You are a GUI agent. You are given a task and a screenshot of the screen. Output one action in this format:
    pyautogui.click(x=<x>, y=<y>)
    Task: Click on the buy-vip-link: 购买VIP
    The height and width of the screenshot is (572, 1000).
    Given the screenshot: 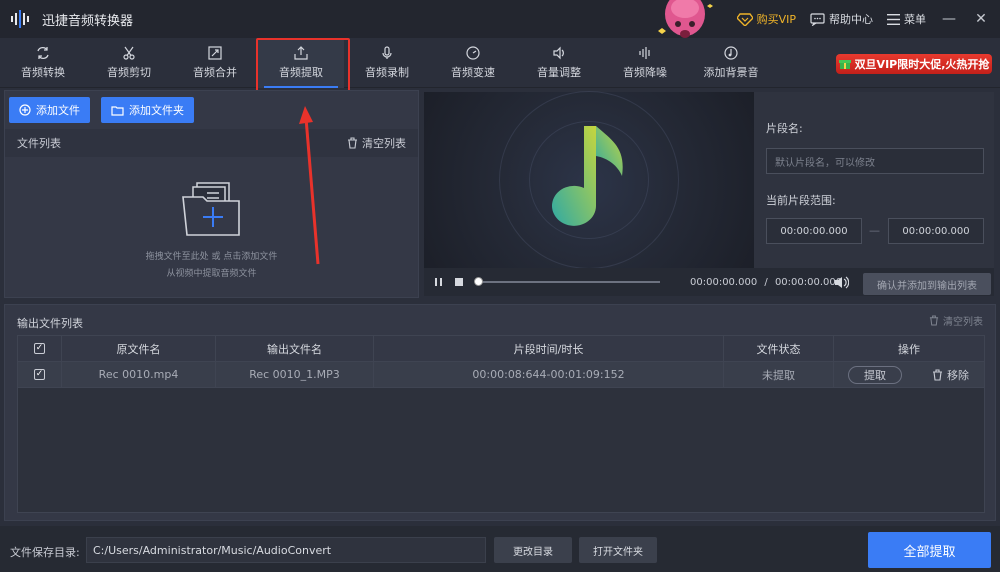 What is the action you would take?
    pyautogui.click(x=766, y=19)
    